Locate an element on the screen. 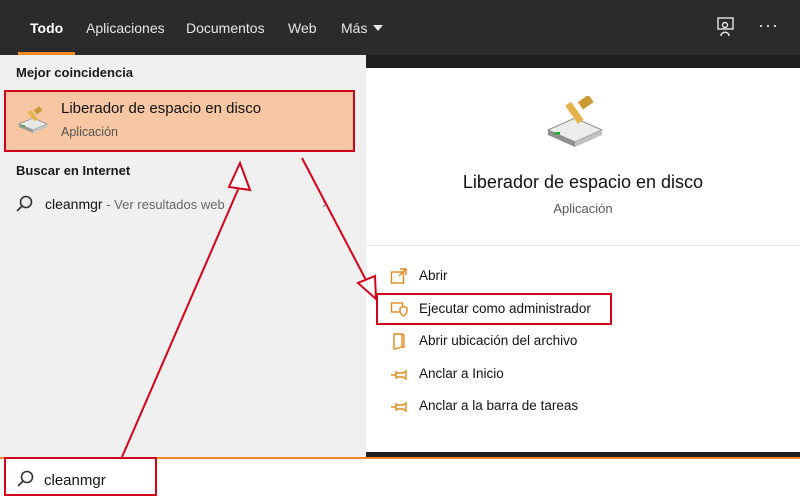 The width and height of the screenshot is (800, 500). action-label: Abrir ubicación del archivo is located at coordinates (498, 340).